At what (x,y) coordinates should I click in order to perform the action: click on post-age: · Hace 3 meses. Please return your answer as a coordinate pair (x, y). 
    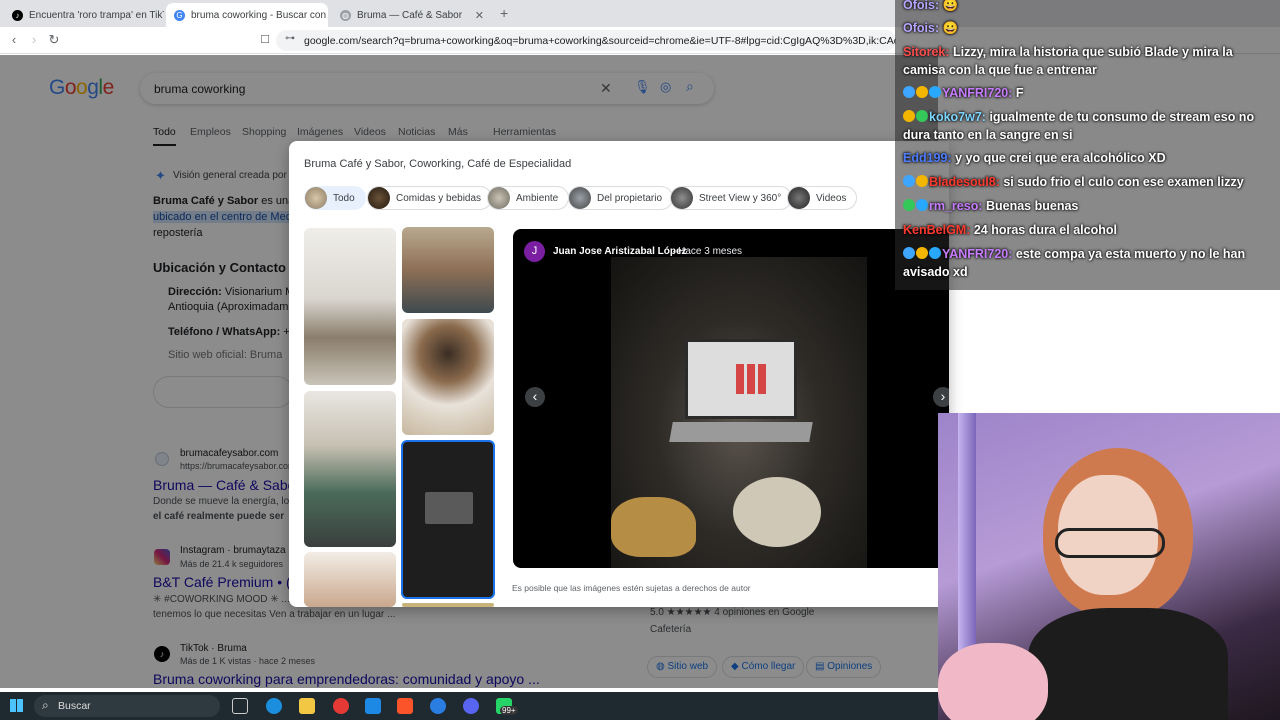
    Looking at the image, I should click on (707, 251).